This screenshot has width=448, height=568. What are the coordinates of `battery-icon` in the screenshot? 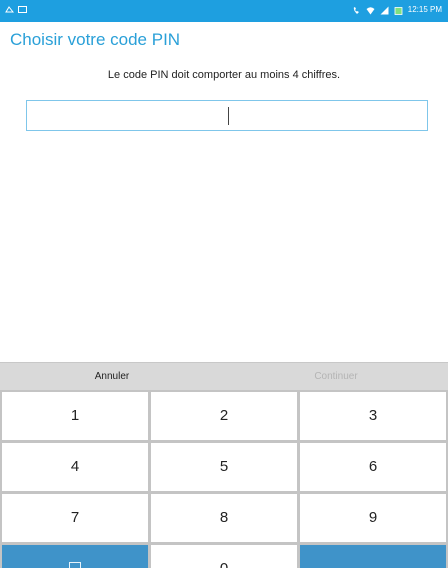 It's located at (398, 10).